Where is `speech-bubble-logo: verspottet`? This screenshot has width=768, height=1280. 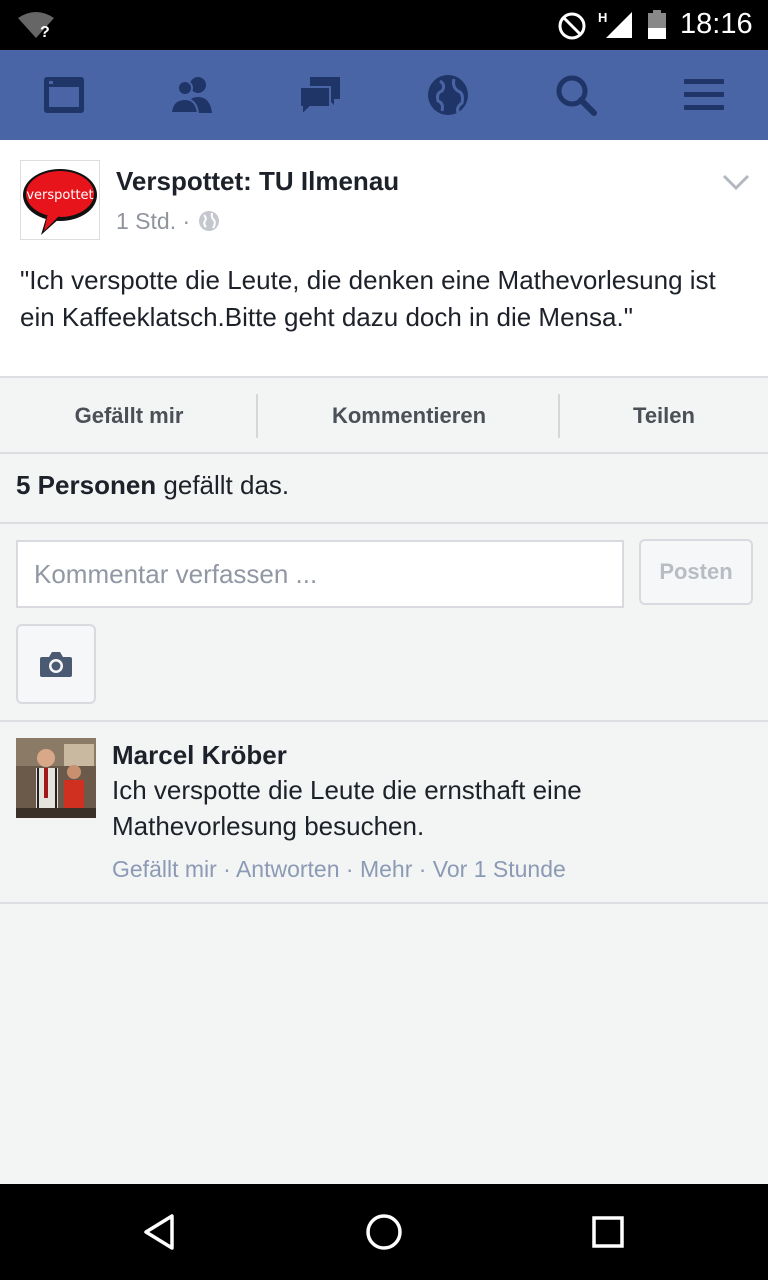 speech-bubble-logo: verspottet is located at coordinates (60, 202).